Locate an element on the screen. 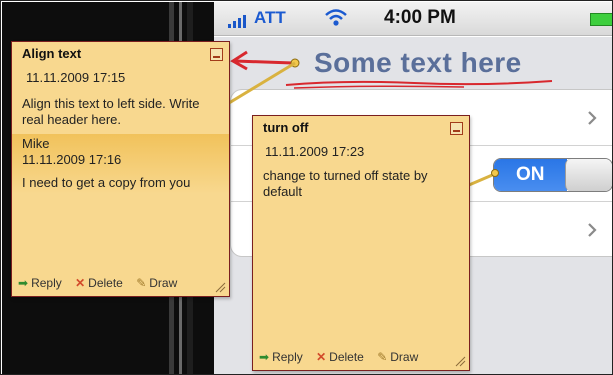 This screenshot has height=375, width=613. note-text: change to turned off state by default is located at coordinates (345, 183).